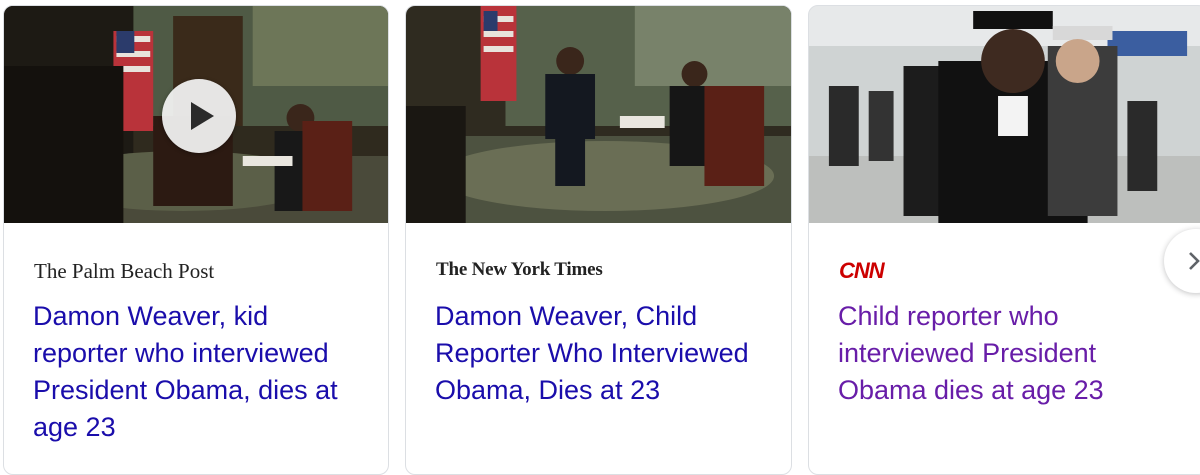  I want to click on news-thumbnail-video, so click(196, 114).